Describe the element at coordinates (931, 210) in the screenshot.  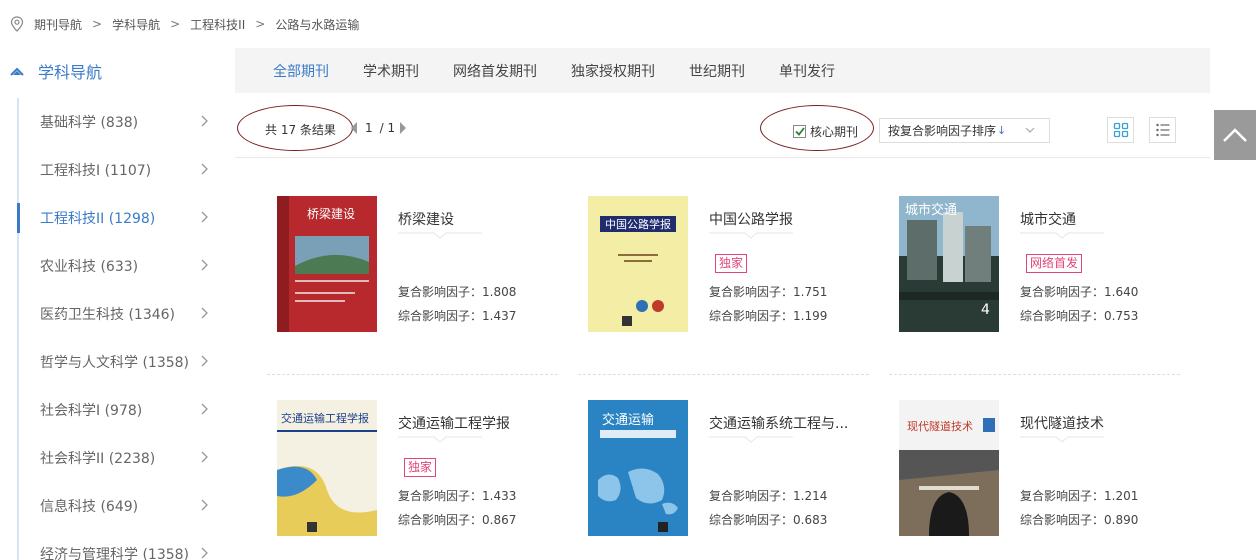
I see `cover-title-text: 城市交通` at that location.